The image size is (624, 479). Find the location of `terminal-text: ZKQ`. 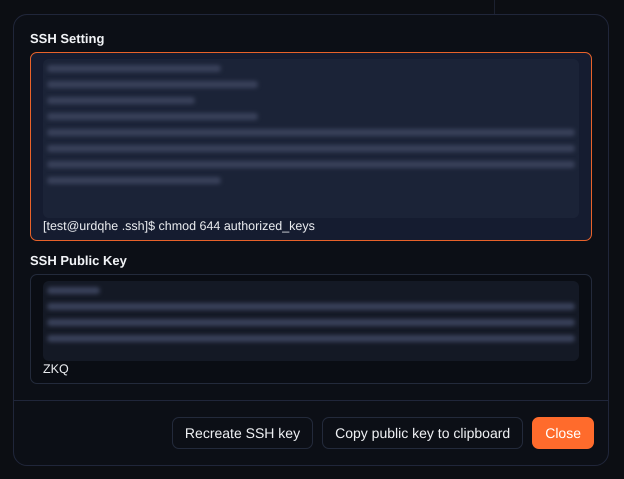

terminal-text: ZKQ is located at coordinates (56, 369).